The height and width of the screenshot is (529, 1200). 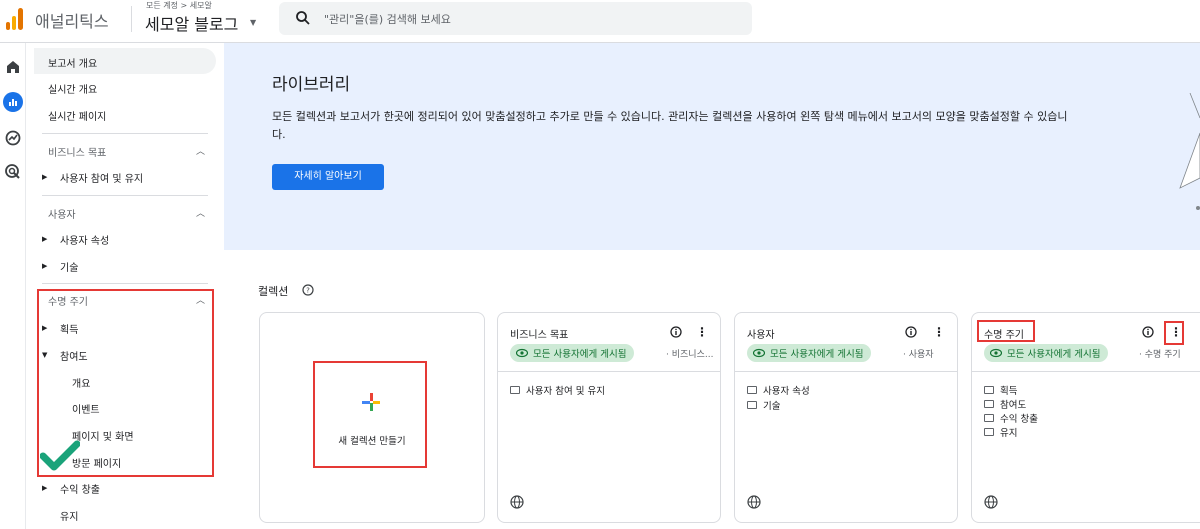 I want to click on property-name: 세모알 블로그, so click(x=191, y=23).